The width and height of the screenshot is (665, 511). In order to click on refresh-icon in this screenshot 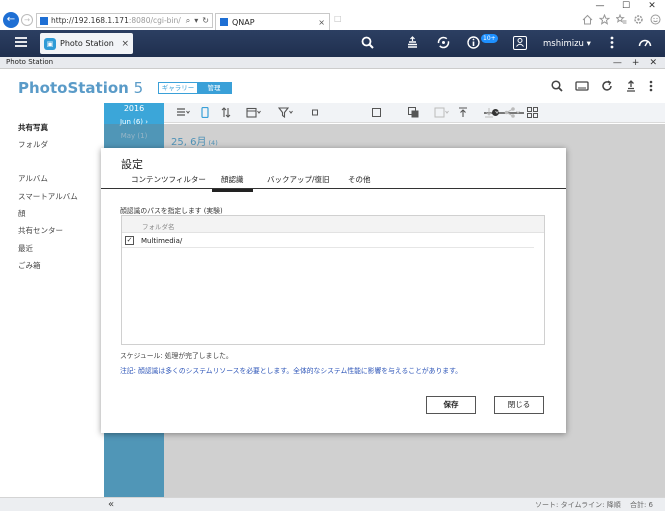, I will do `click(607, 86)`.